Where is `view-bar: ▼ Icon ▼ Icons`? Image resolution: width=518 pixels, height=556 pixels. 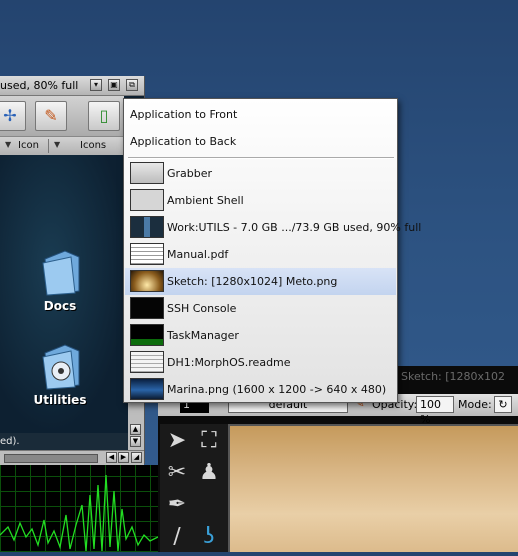
view-bar: ▼ Icon ▼ Icons is located at coordinates (62, 146).